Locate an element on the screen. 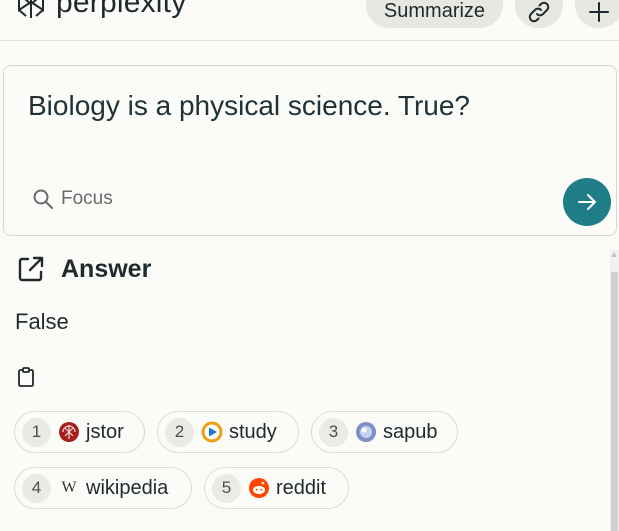  source-label: wikipedia is located at coordinates (127, 487).